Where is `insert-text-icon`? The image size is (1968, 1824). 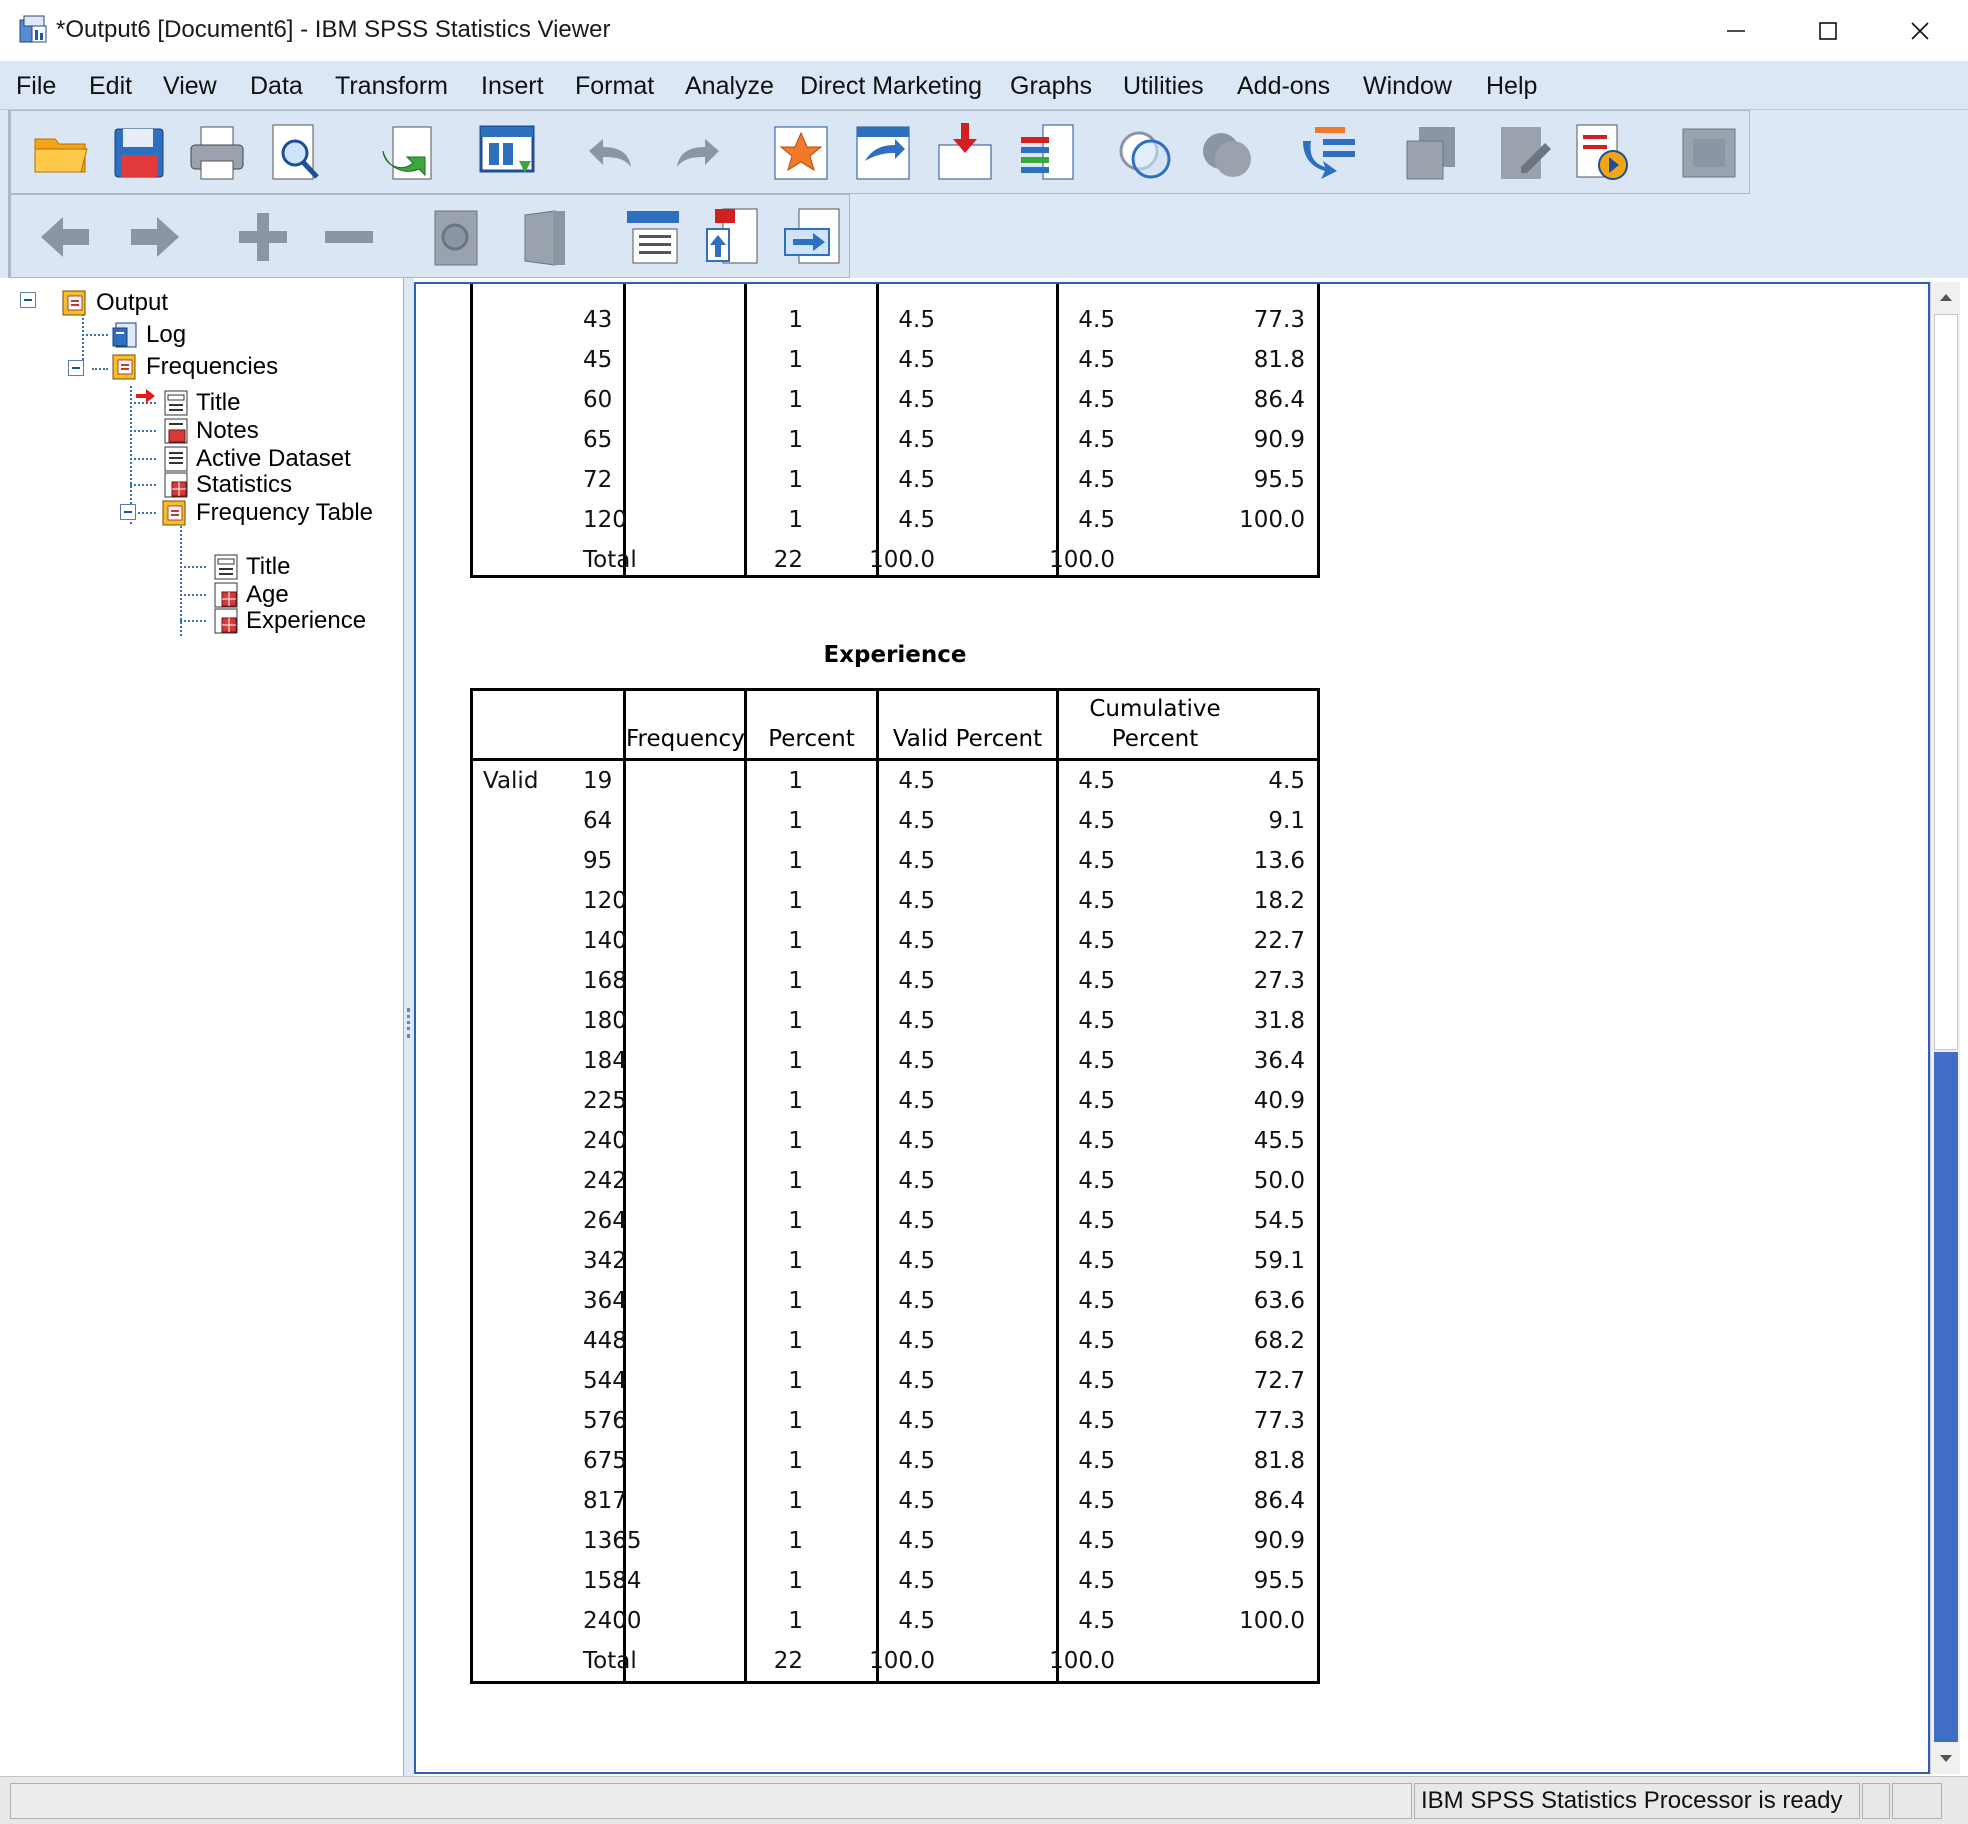 insert-text-icon is located at coordinates (813, 237).